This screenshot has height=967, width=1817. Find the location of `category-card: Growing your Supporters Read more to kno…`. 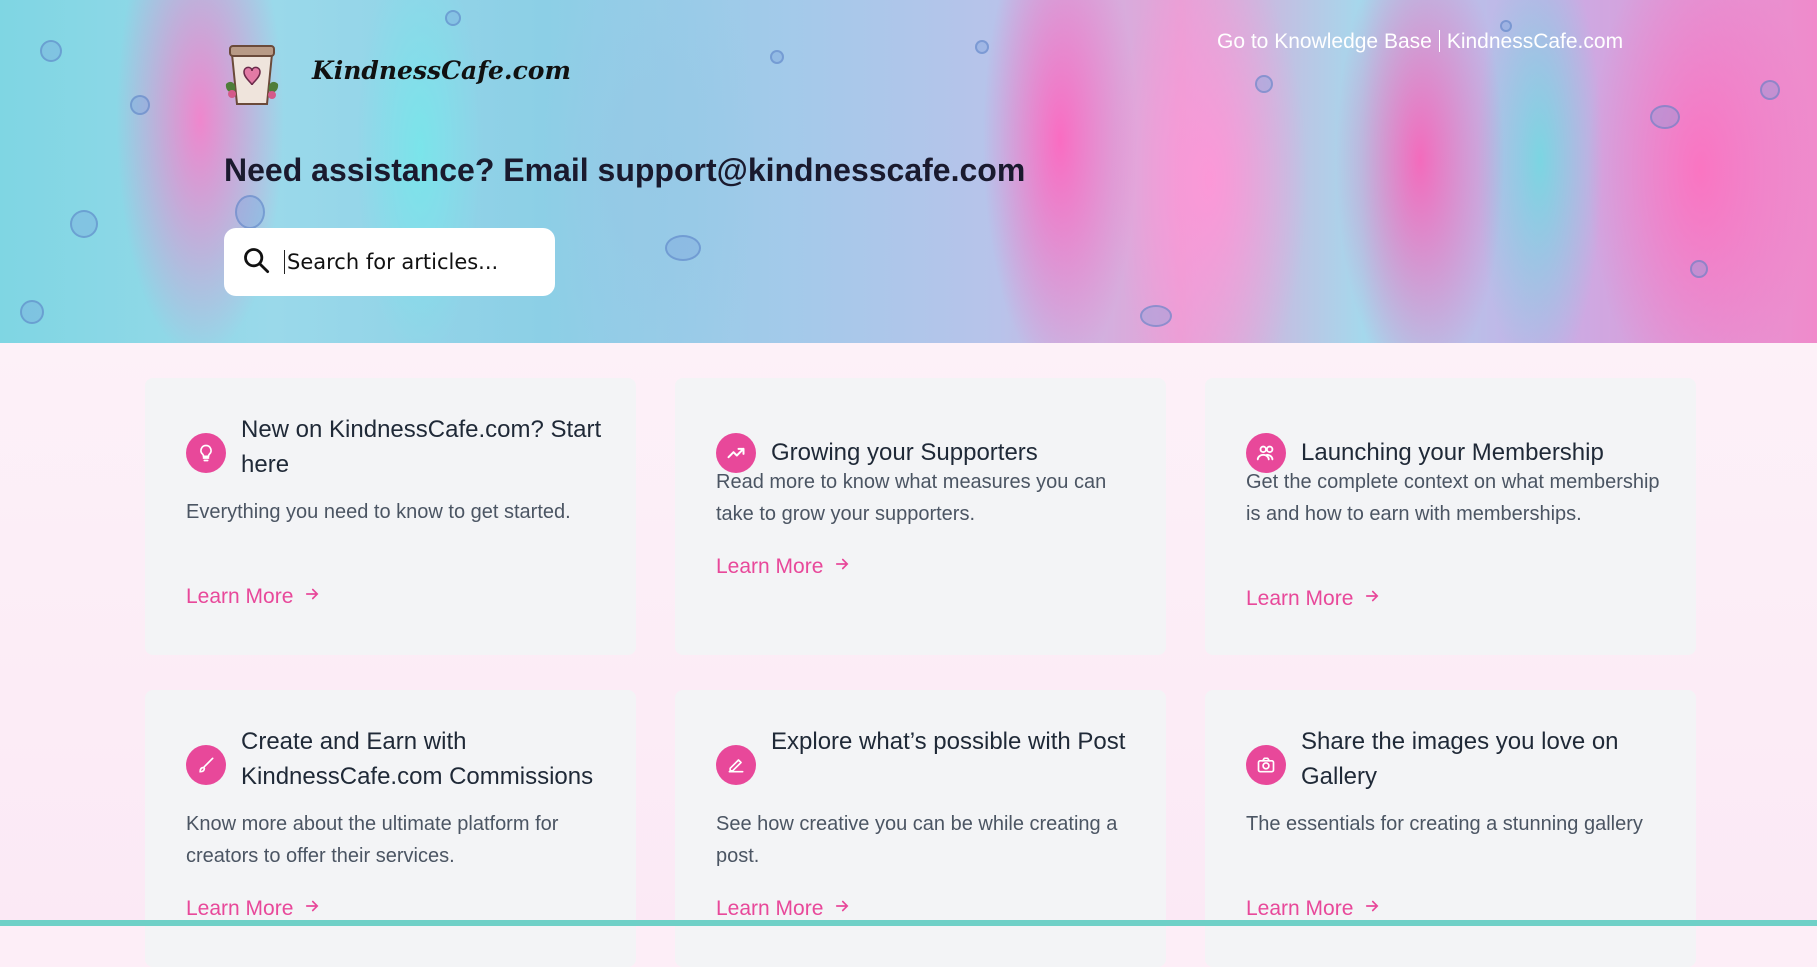

category-card: Growing your Supporters Read more to kno… is located at coordinates (920, 516).